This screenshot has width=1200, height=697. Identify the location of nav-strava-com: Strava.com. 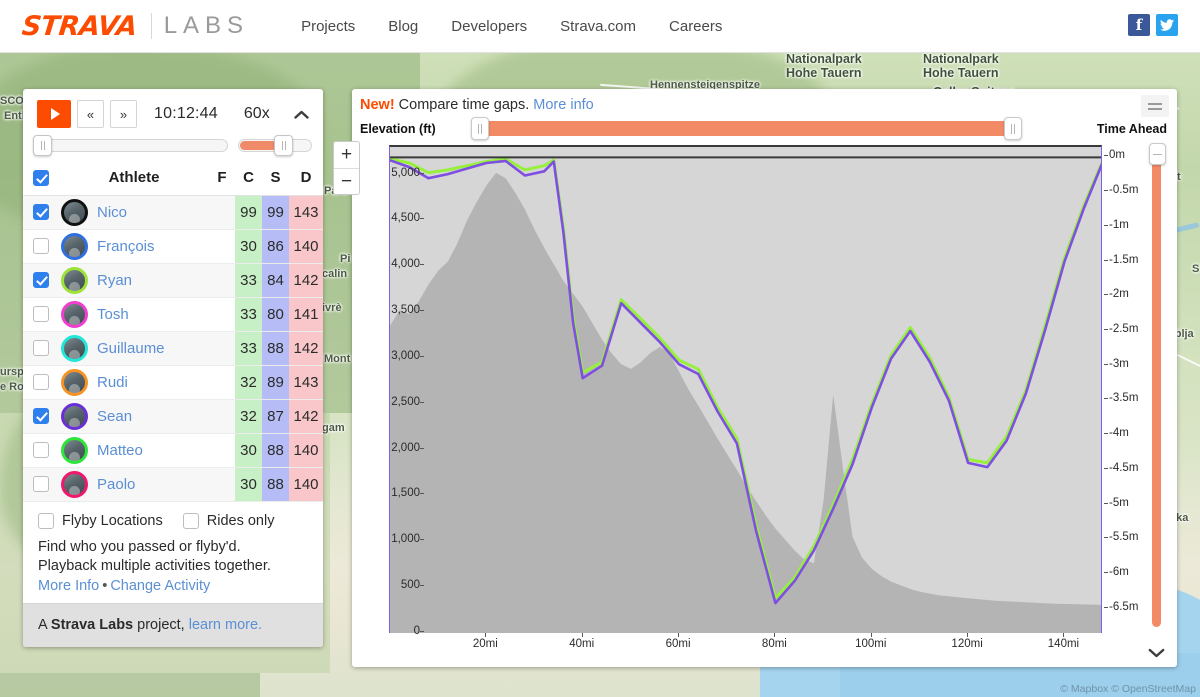
(598, 26).